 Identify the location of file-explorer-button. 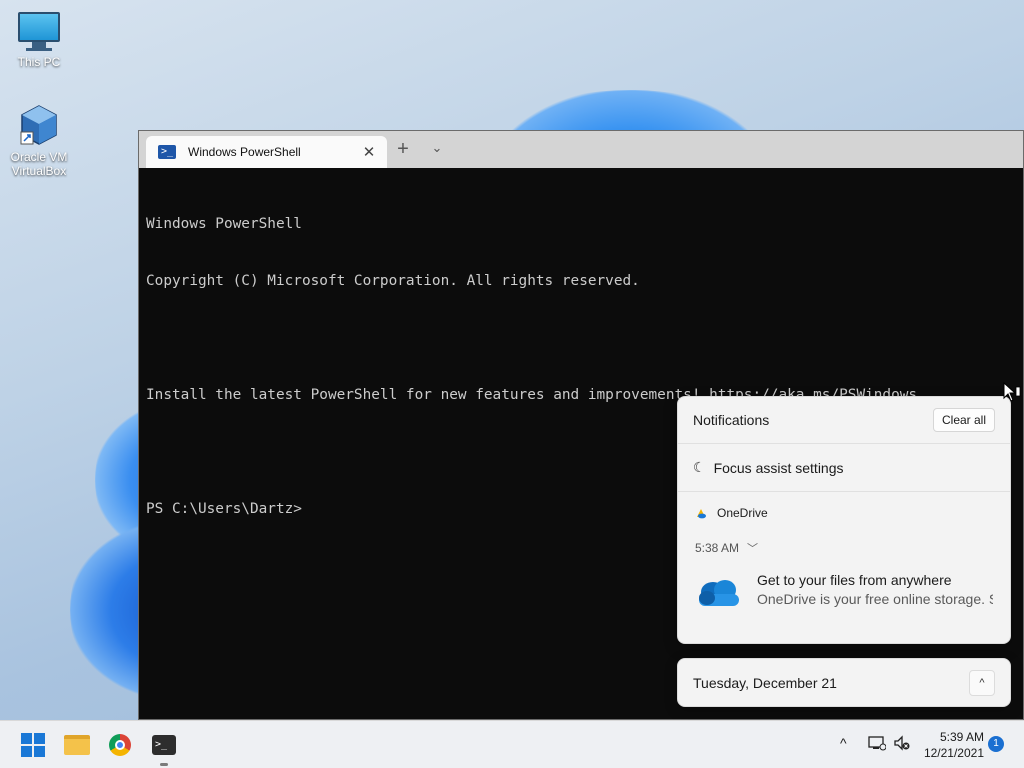
(77, 745).